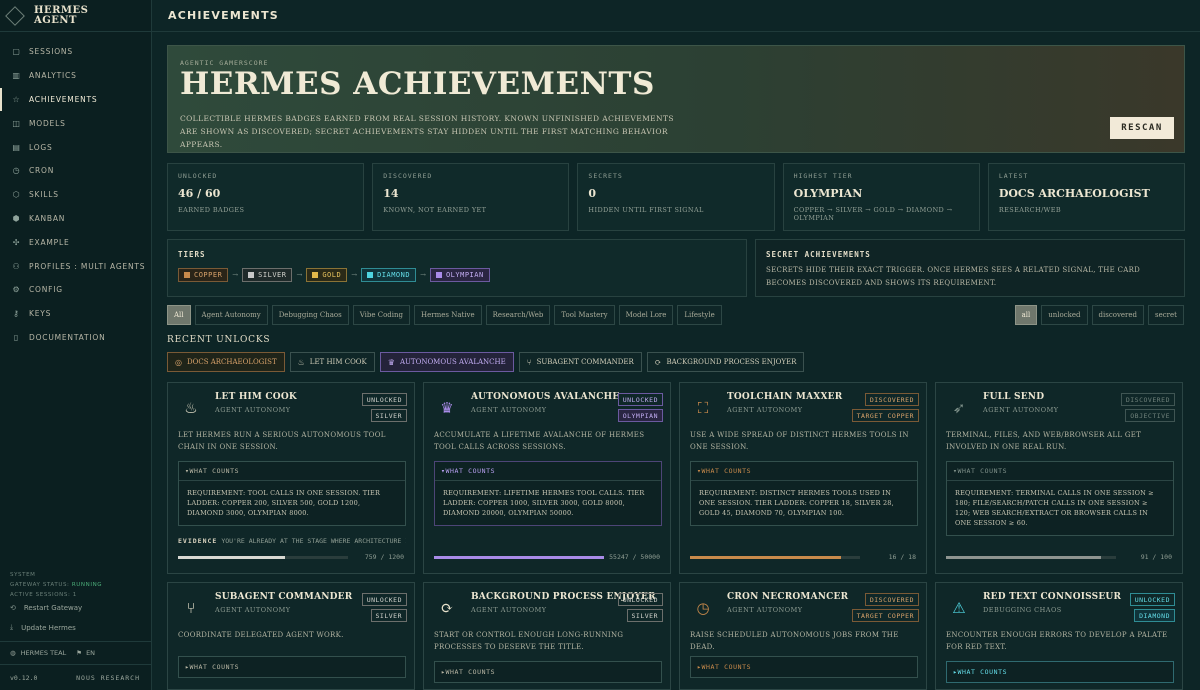  What do you see at coordinates (959, 408) in the screenshot?
I see `rocket-icon: ➶` at bounding box center [959, 408].